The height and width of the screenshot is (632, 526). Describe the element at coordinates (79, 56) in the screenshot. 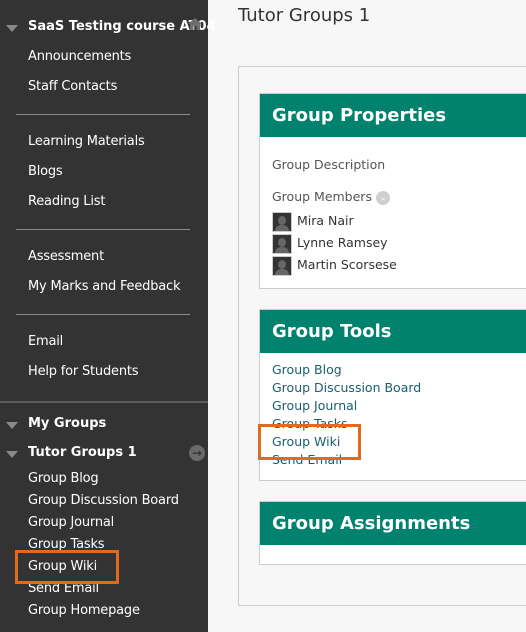

I see `menu-item-announcements: Announcements` at that location.